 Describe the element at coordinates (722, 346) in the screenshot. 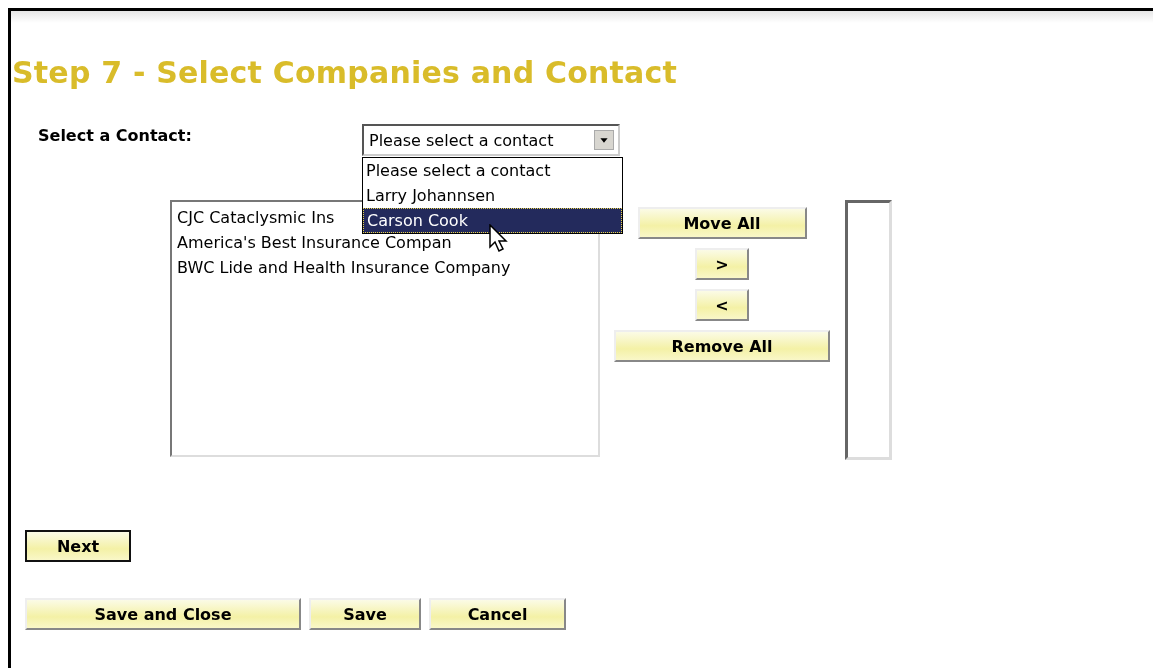

I see `move-button: Remove All` at that location.